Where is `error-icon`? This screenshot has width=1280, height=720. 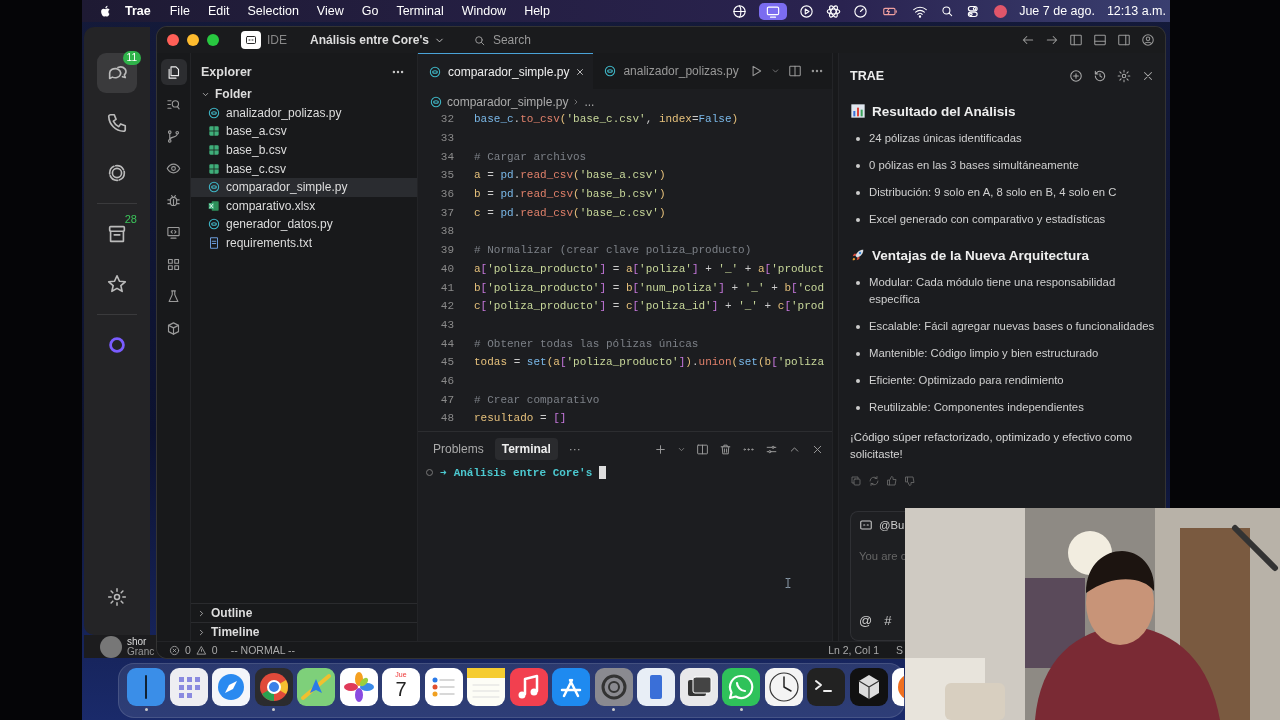 error-icon is located at coordinates (174, 650).